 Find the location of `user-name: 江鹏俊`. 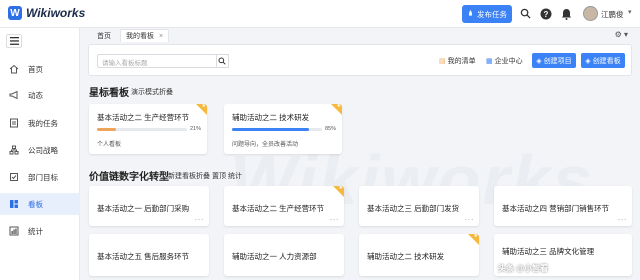

user-name: 江鹏俊 is located at coordinates (612, 14).